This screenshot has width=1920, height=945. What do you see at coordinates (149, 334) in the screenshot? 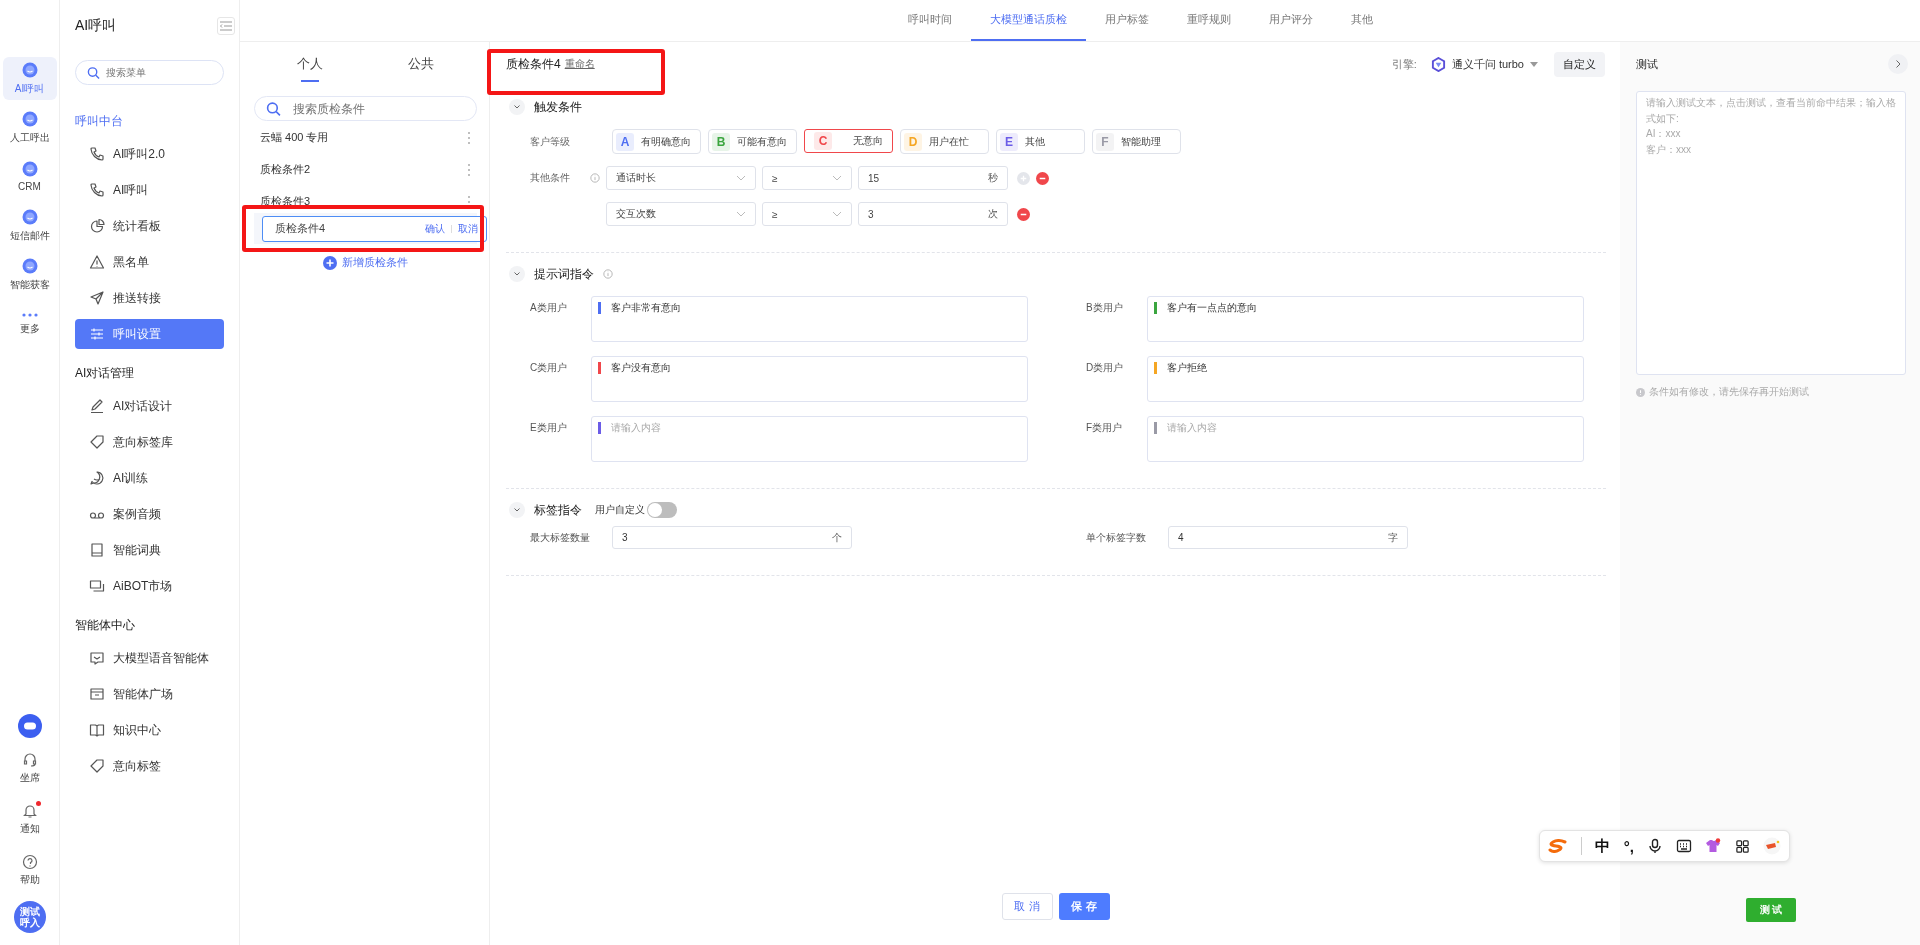
I see `sidebar-item: 呼叫设置` at bounding box center [149, 334].